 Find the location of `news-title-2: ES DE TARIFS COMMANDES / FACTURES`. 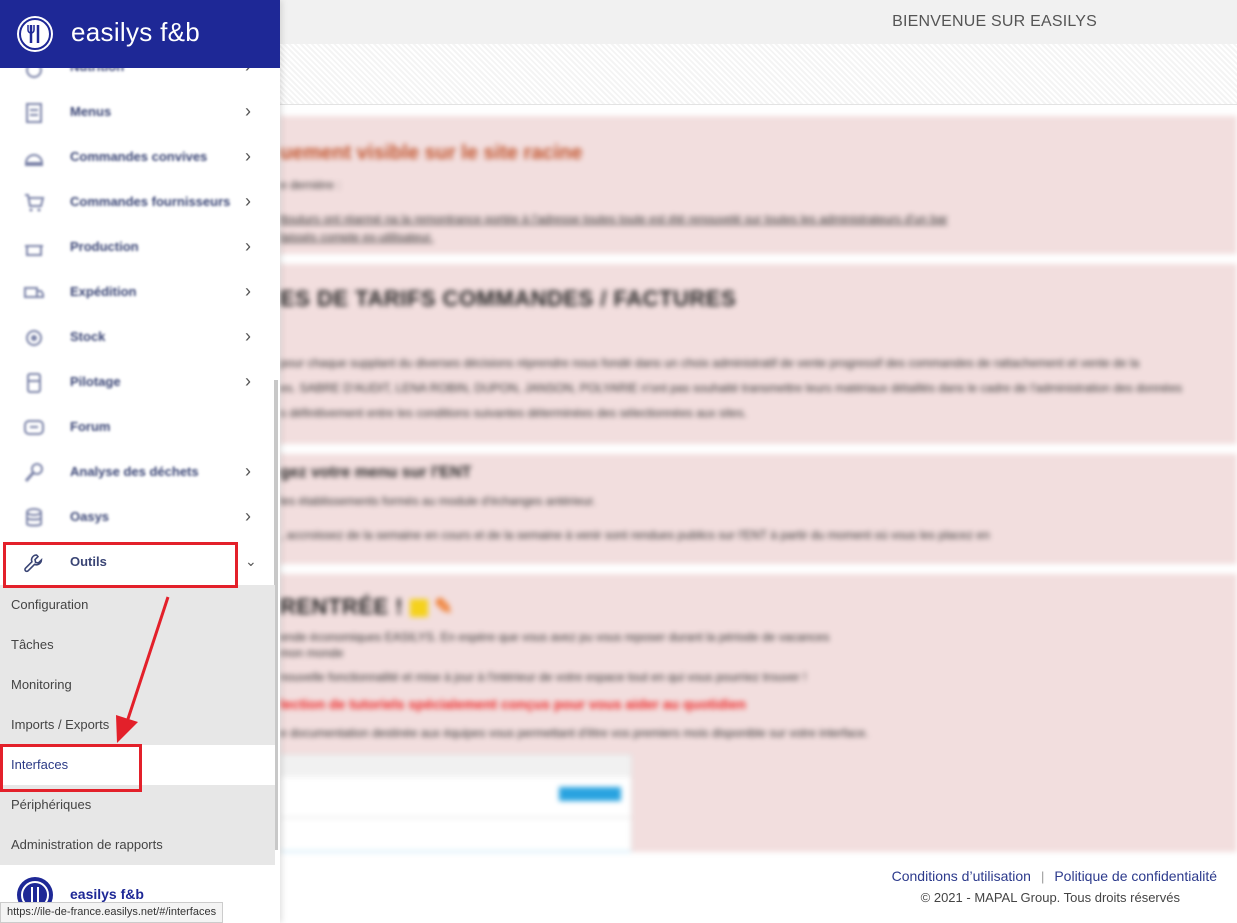

news-title-2: ES DE TARIFS COMMANDES / FACTURES is located at coordinates (508, 298).